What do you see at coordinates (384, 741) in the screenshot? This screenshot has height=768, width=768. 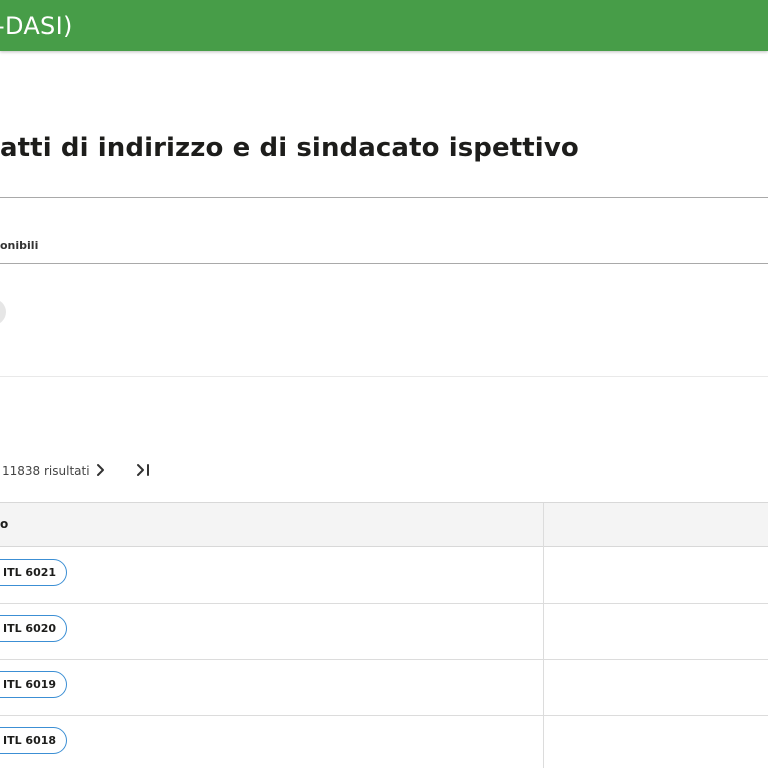 I see `table-row: ITL 6018` at bounding box center [384, 741].